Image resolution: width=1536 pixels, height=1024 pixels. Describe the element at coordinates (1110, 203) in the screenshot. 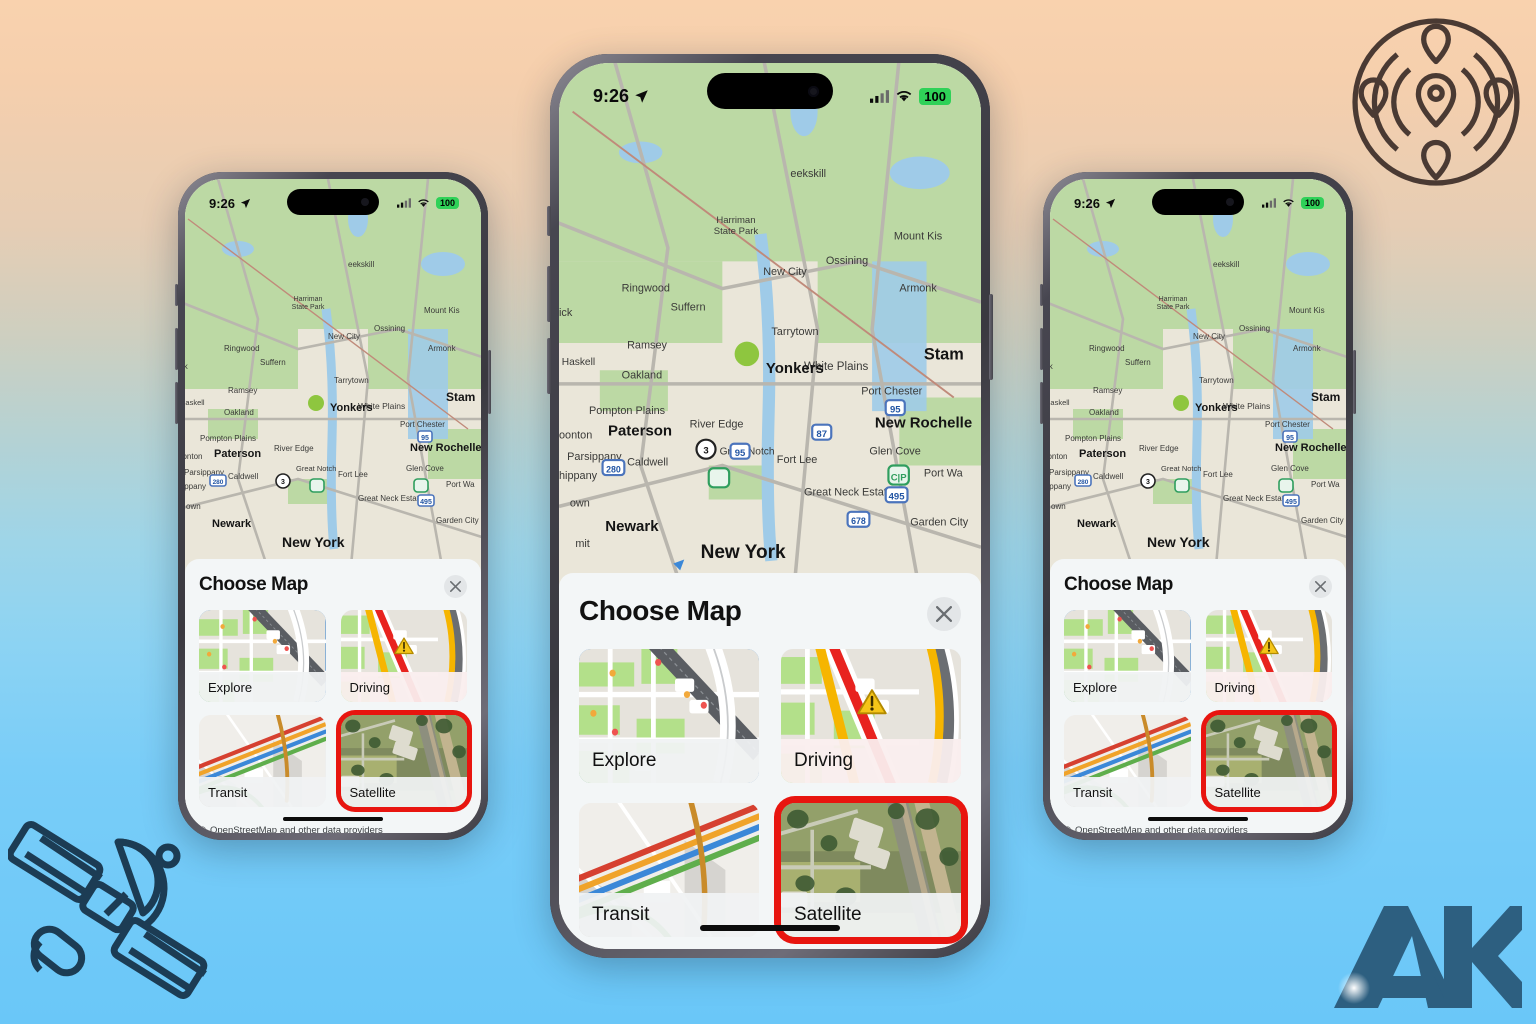

I see `location-arrow-icon` at that location.